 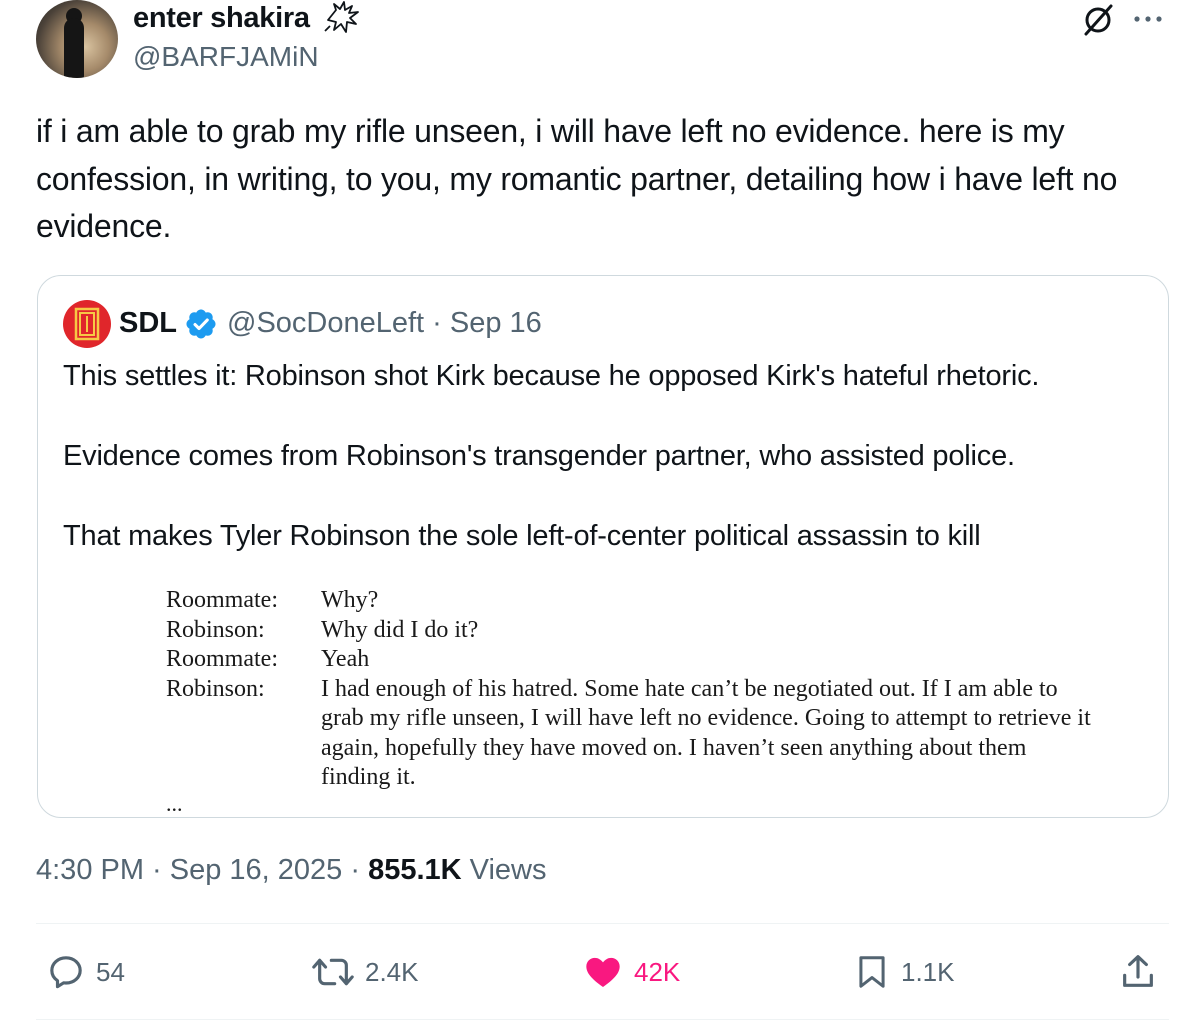 I want to click on bookmark-button: 1.1K, so click(x=904, y=972).